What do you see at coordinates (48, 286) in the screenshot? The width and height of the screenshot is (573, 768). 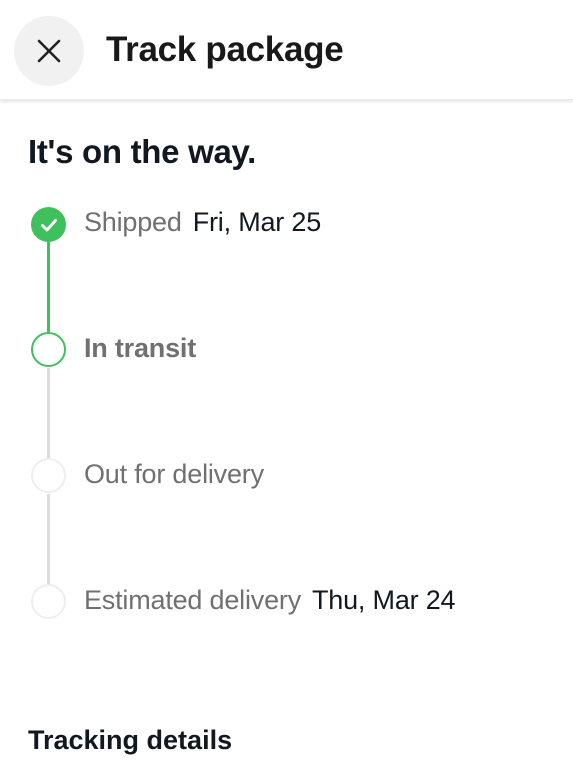 I see `timeline-connector-shipped-to-transit` at bounding box center [48, 286].